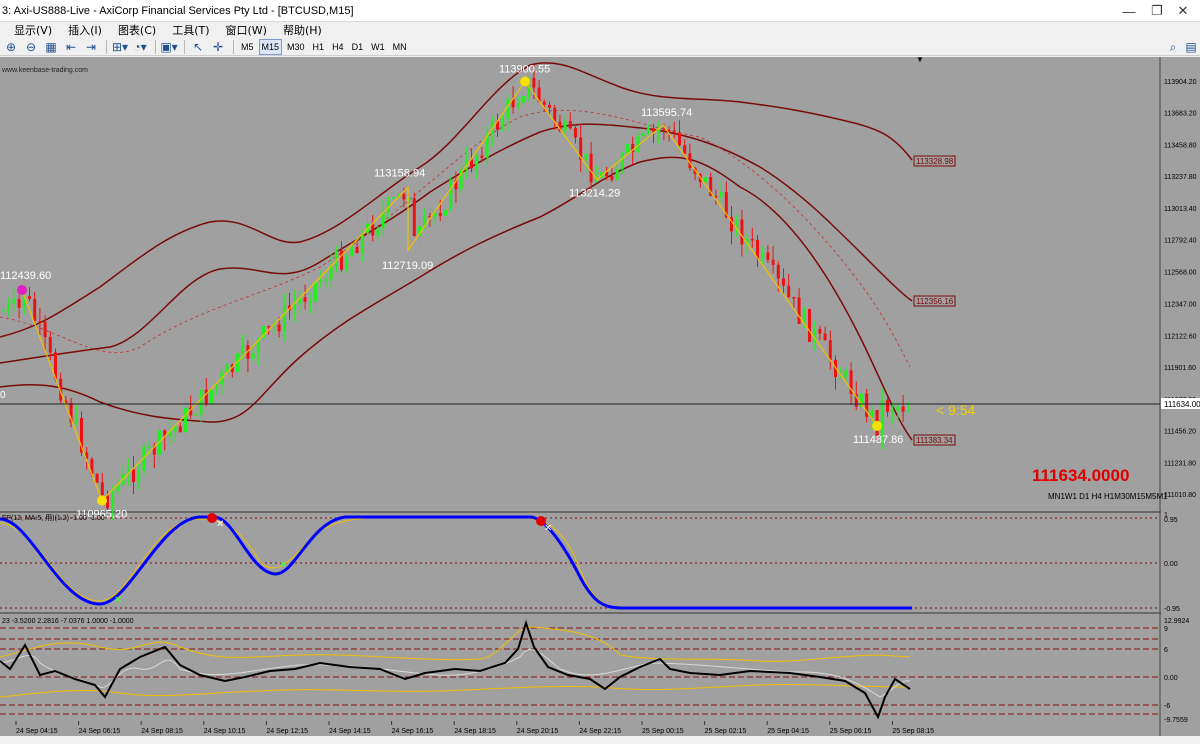 The image size is (1200, 744). I want to click on user-icon: ▤, so click(1191, 47).